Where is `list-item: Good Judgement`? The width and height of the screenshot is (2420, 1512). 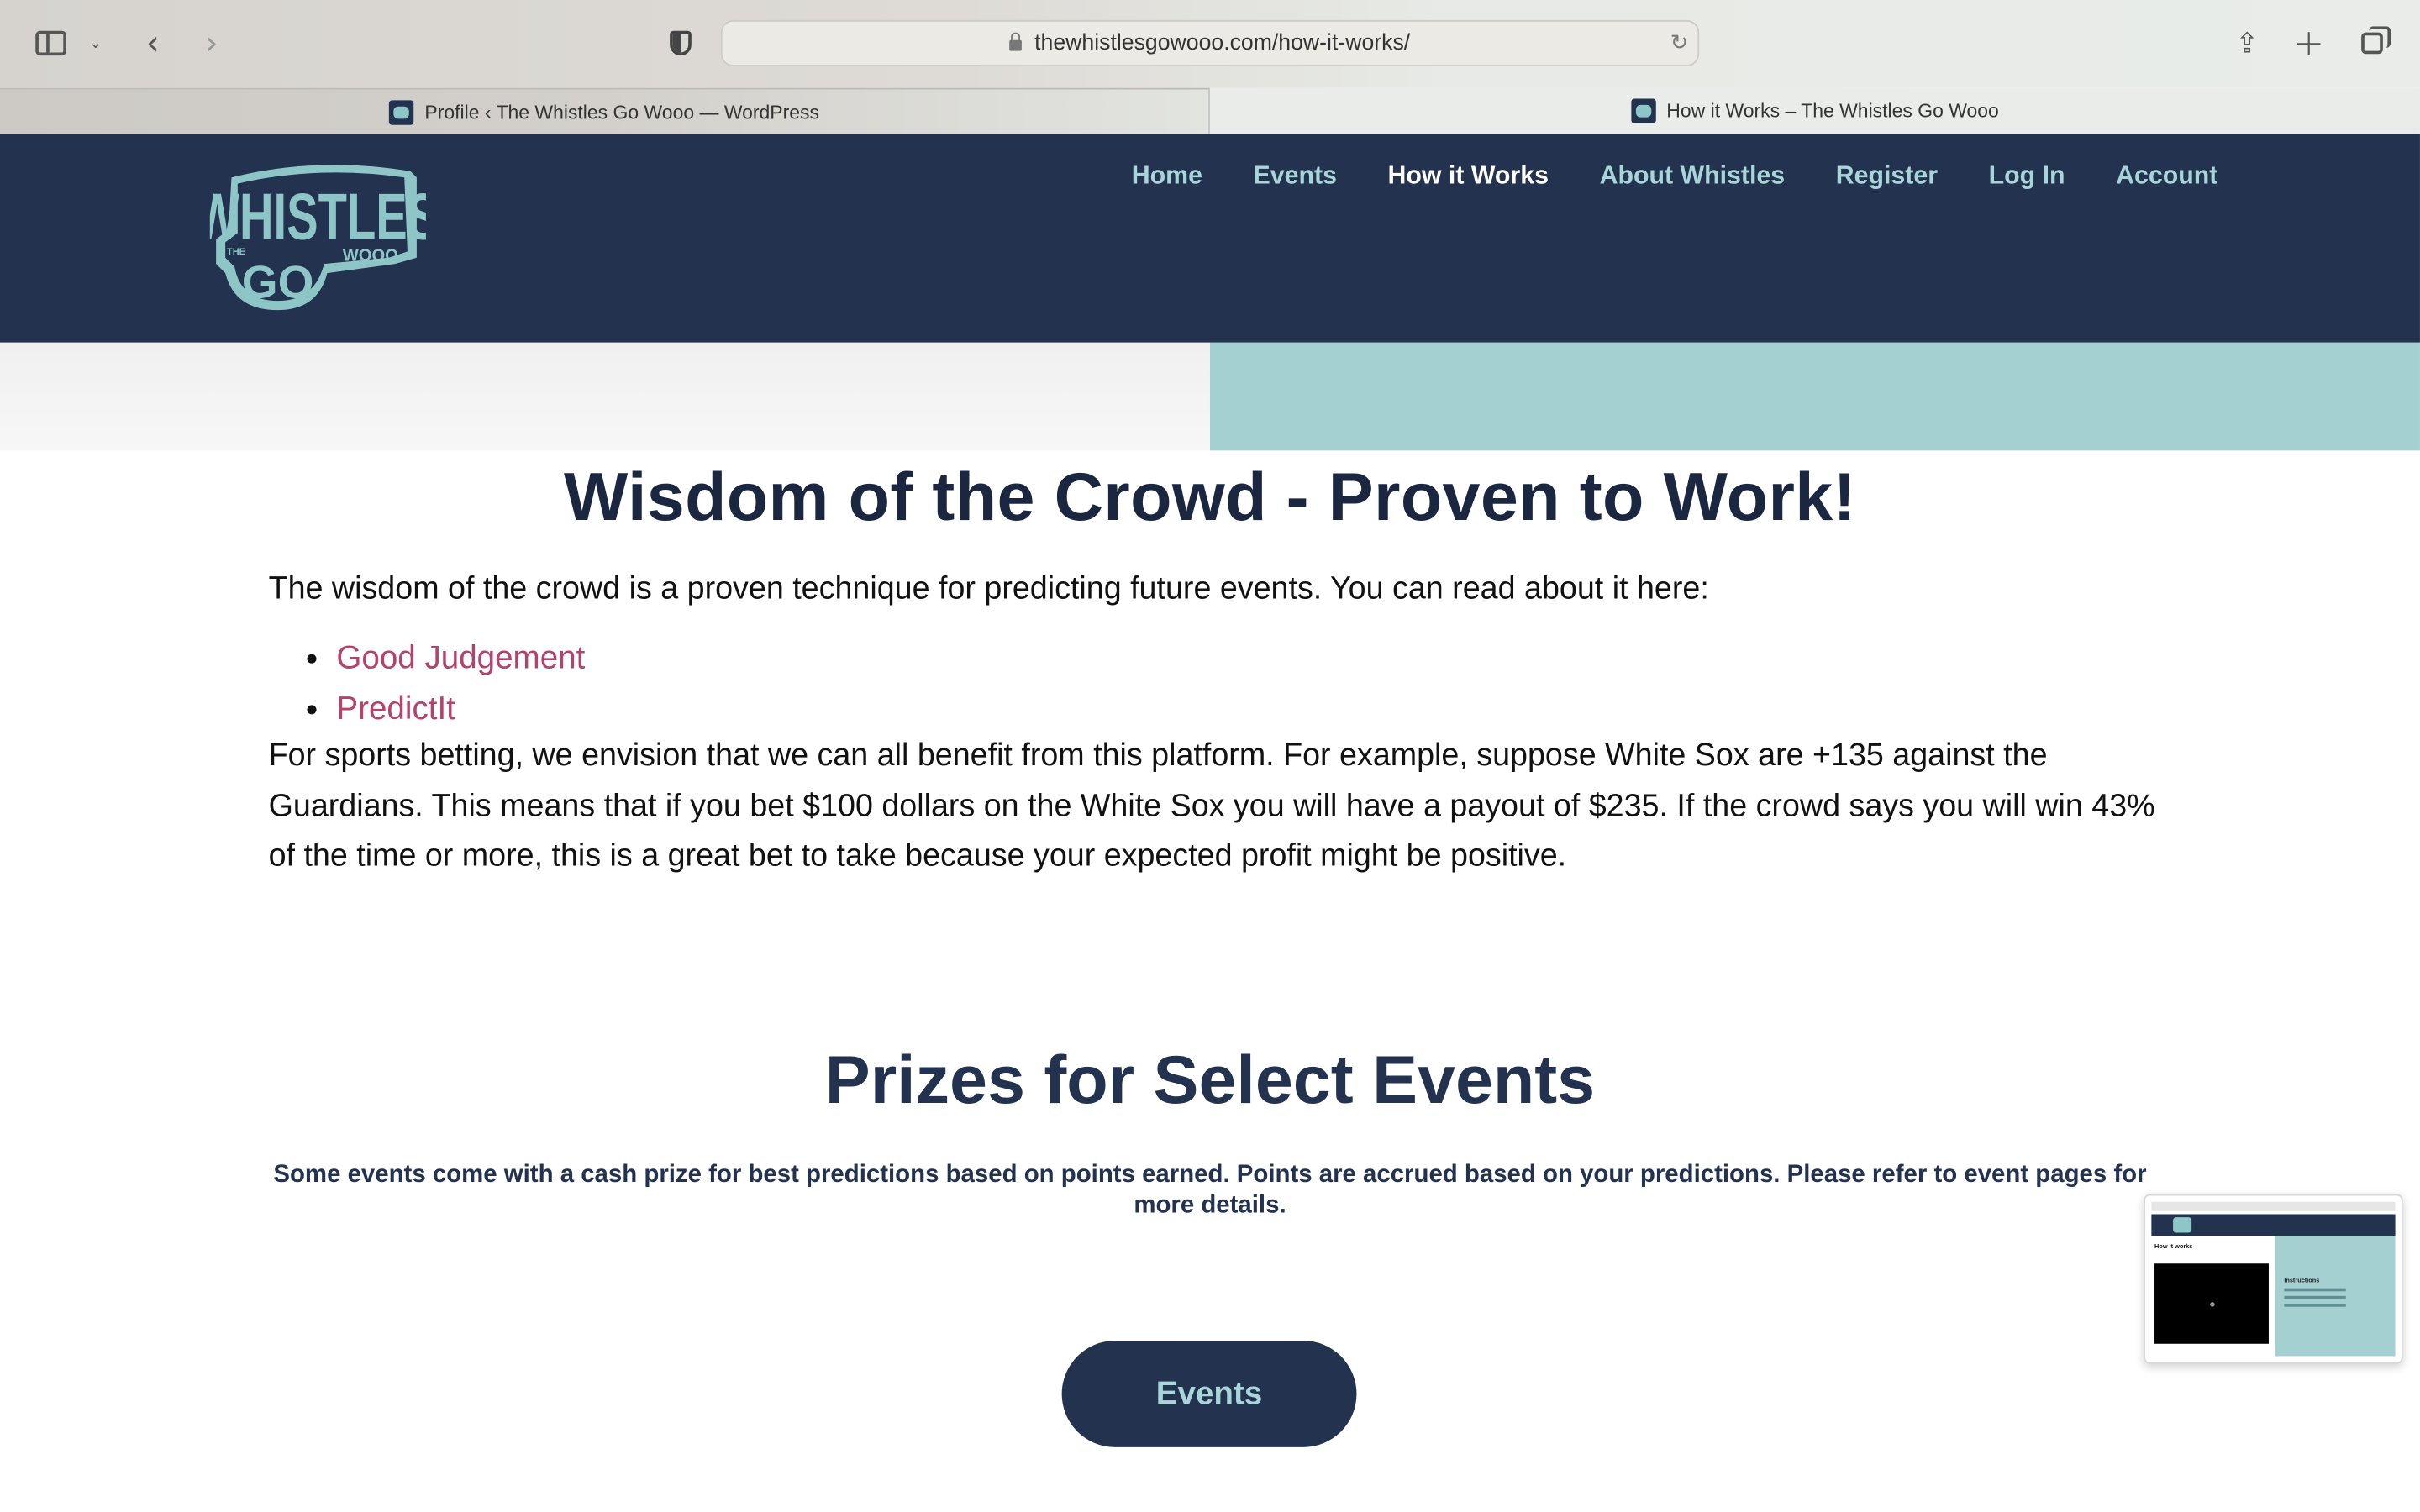 list-item: Good Judgement is located at coordinates (461, 658).